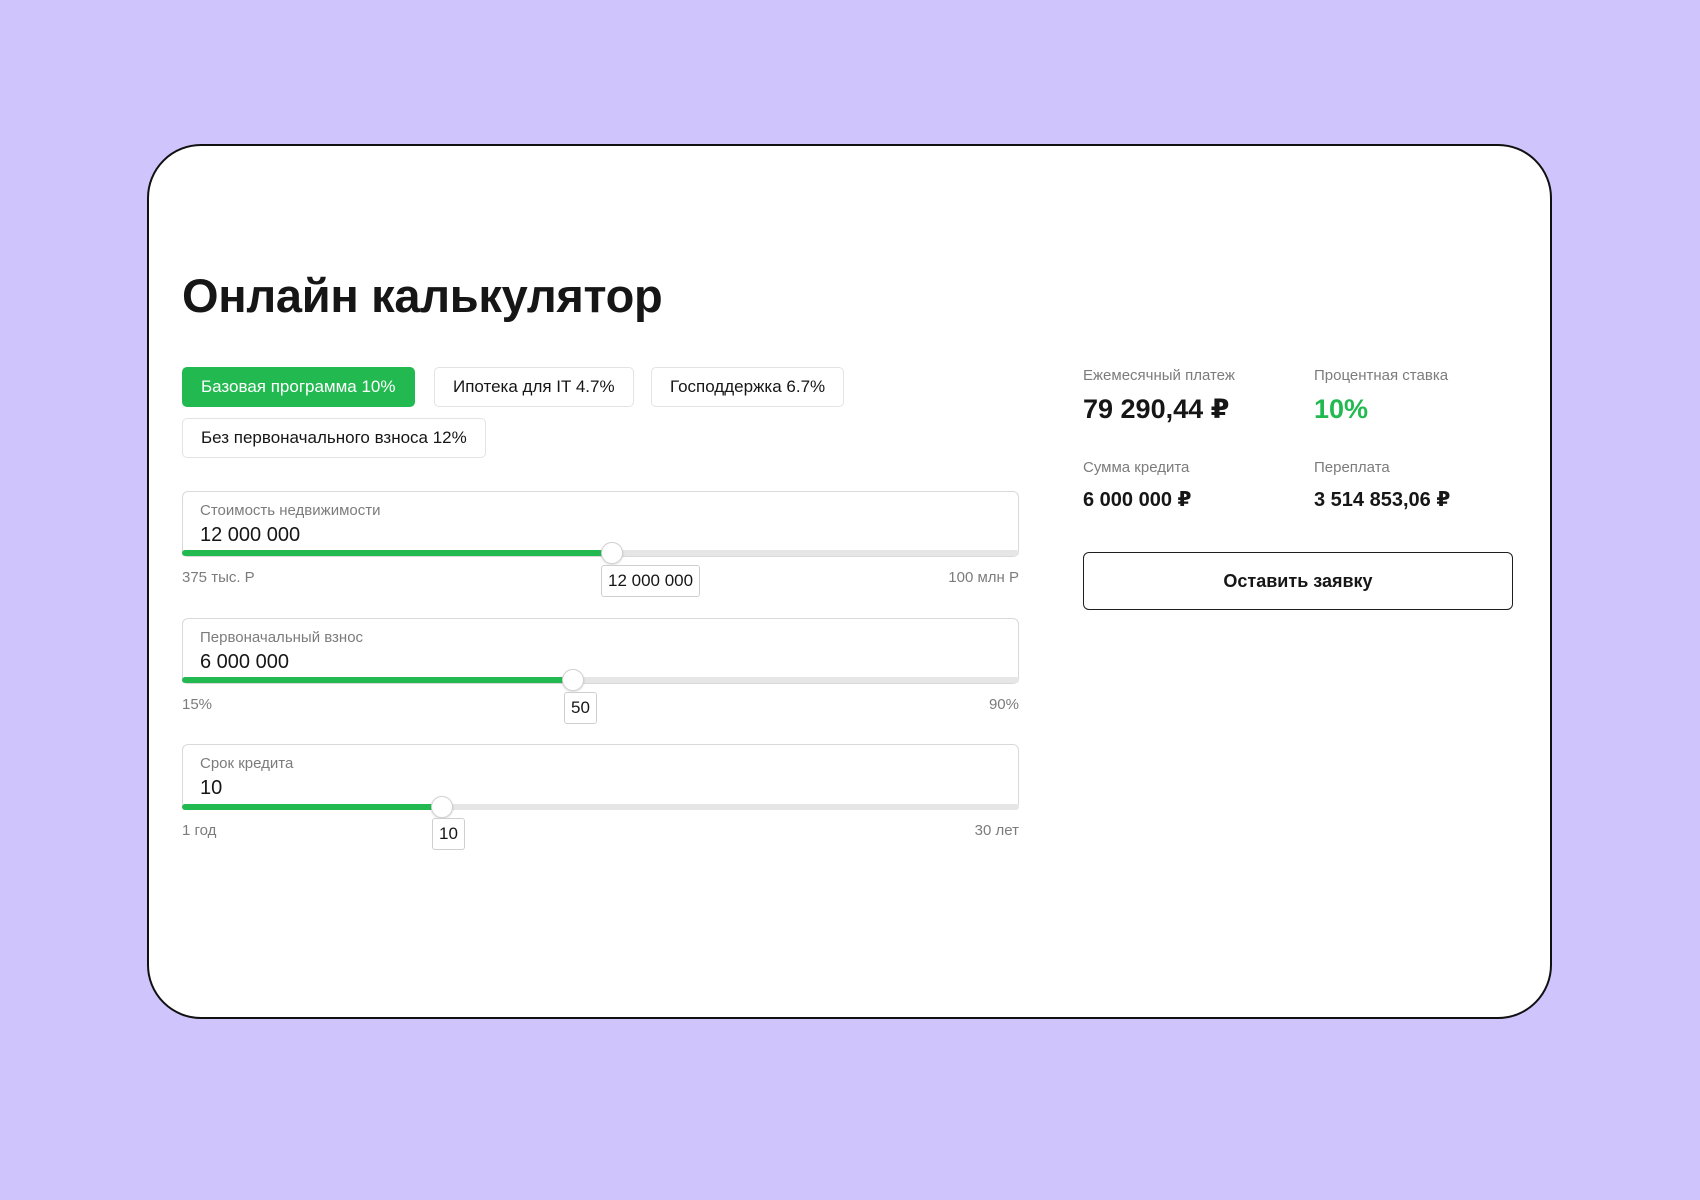 This screenshot has height=1200, width=1700. I want to click on overpayment-value: 3 514 853,06 ₽, so click(1382, 500).